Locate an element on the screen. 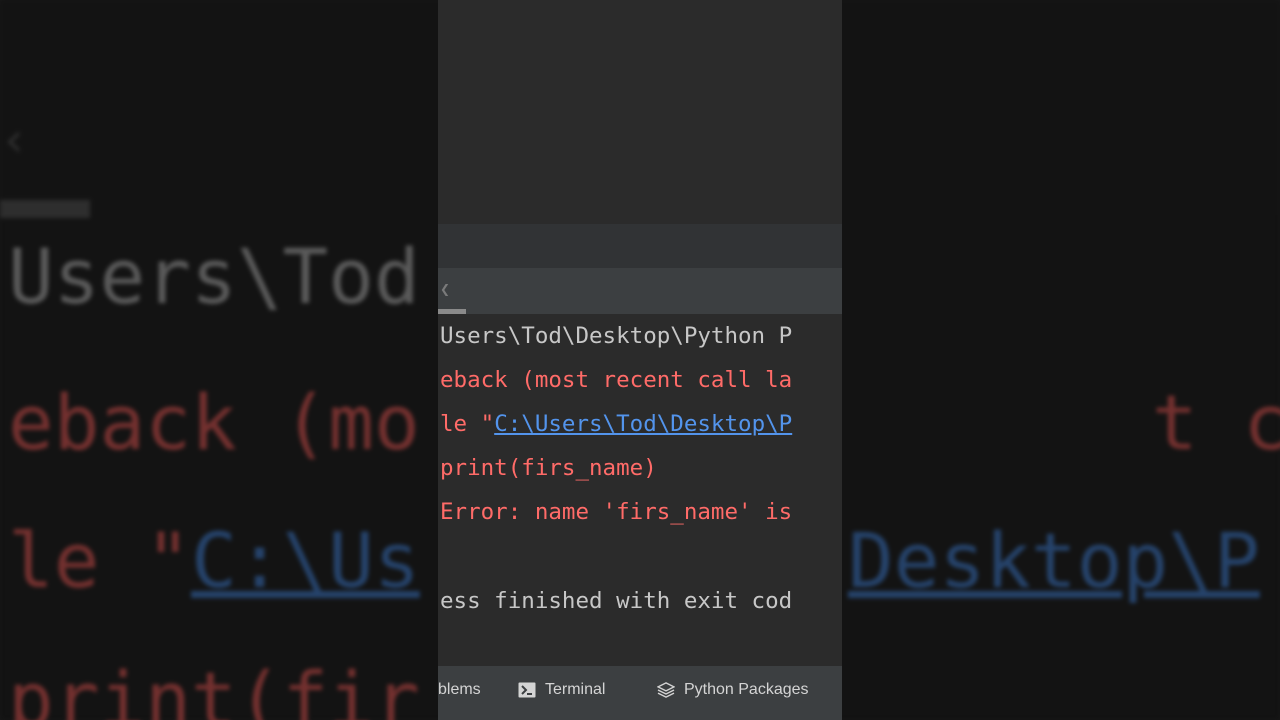  python-packages-tab: Python Packages is located at coordinates (733, 690).